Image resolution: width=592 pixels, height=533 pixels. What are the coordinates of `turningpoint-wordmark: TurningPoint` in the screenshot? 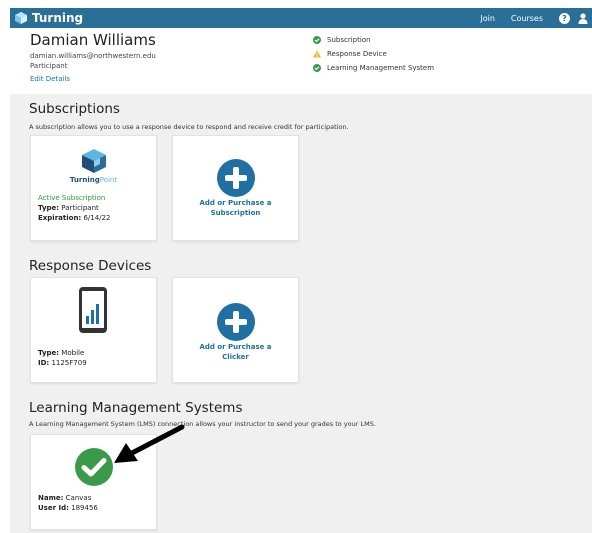 It's located at (93, 180).